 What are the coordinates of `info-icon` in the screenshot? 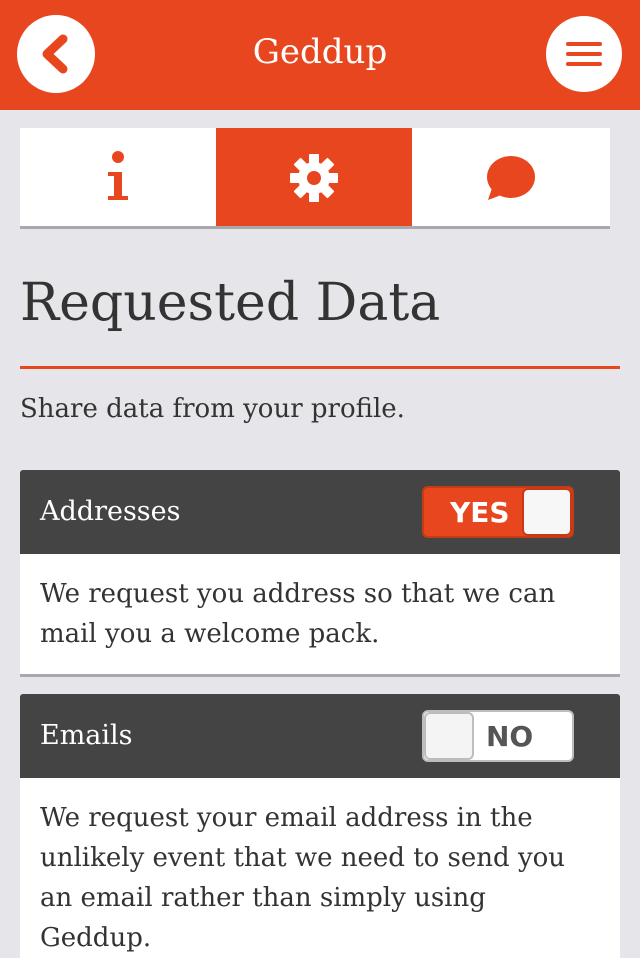 It's located at (118, 175).